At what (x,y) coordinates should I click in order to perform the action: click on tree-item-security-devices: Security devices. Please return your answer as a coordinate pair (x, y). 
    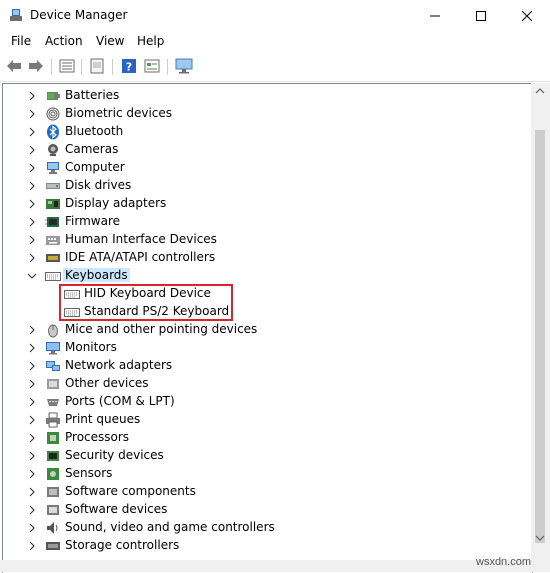
    Looking at the image, I should click on (263, 456).